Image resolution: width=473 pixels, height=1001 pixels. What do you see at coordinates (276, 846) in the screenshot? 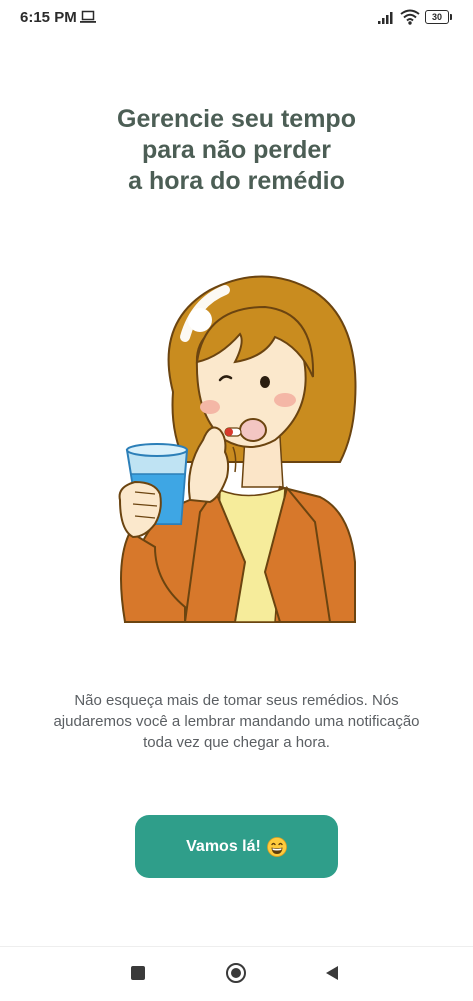
I see `grinning-face-icon` at bounding box center [276, 846].